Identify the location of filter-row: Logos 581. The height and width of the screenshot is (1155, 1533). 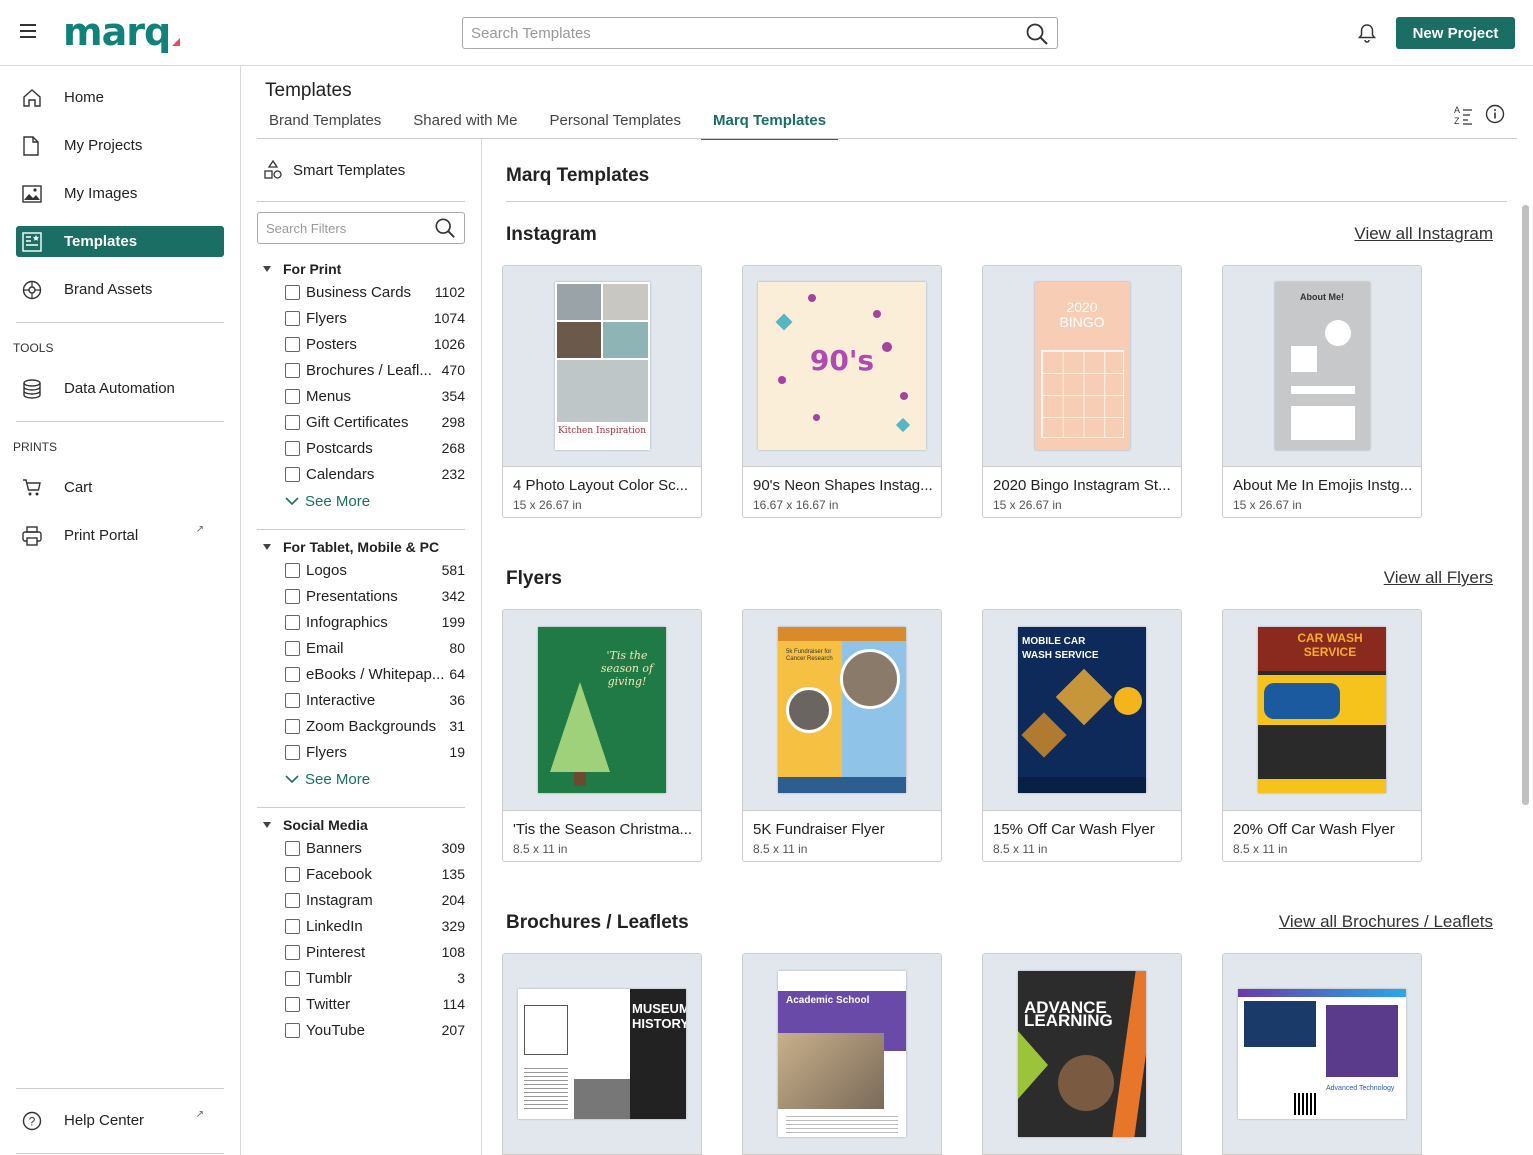
(364, 570).